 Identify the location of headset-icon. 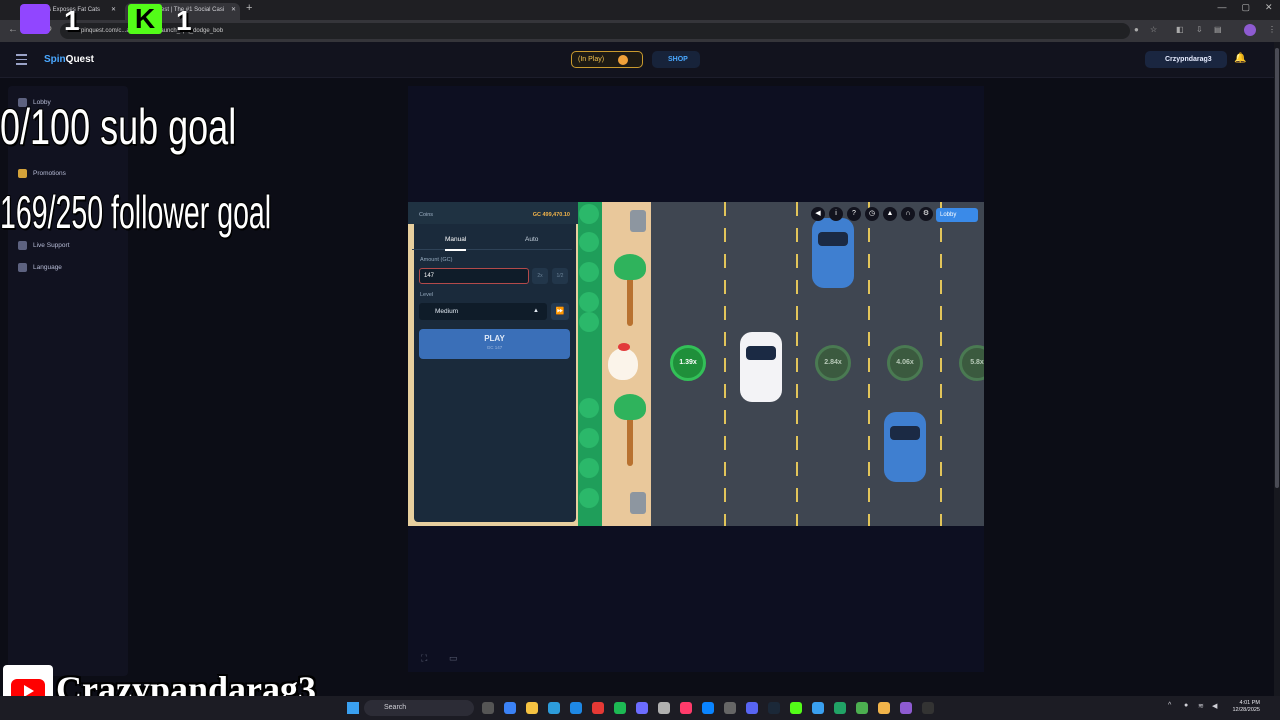
(22, 245).